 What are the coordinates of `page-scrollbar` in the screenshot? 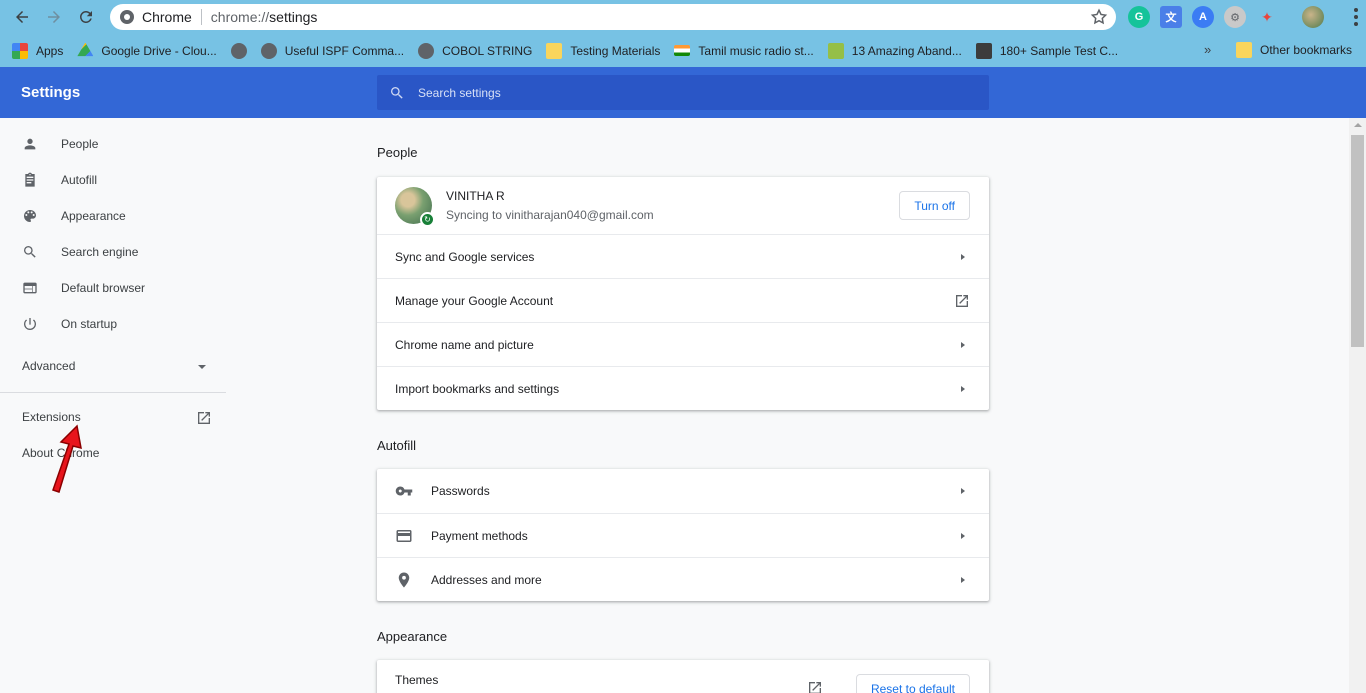 It's located at (1357, 405).